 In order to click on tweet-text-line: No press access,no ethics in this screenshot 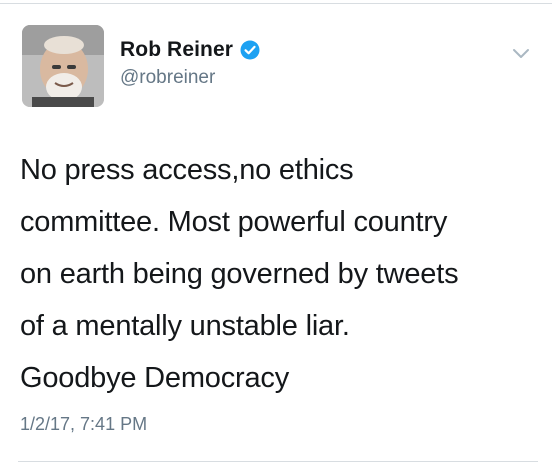, I will do `click(187, 170)`.